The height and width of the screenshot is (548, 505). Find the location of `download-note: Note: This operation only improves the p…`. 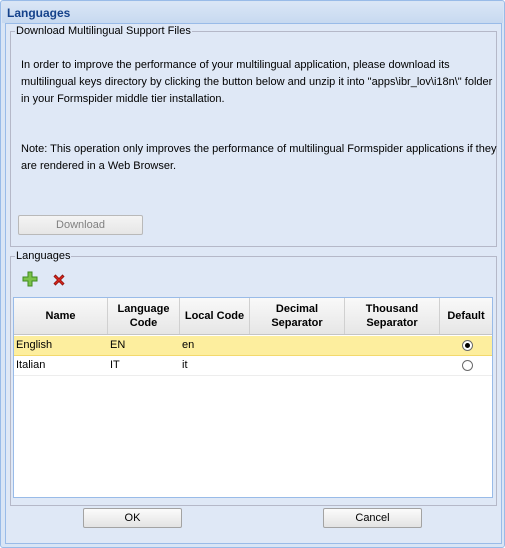

download-note: Note: This operation only improves the p… is located at coordinates (261, 158).